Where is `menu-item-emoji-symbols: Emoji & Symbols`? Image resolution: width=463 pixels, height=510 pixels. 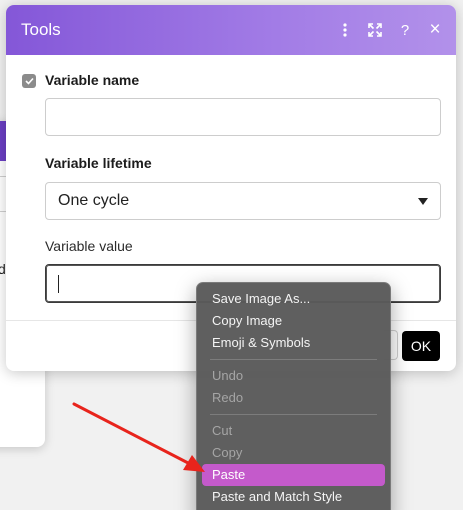 menu-item-emoji-symbols: Emoji & Symbols is located at coordinates (293, 343).